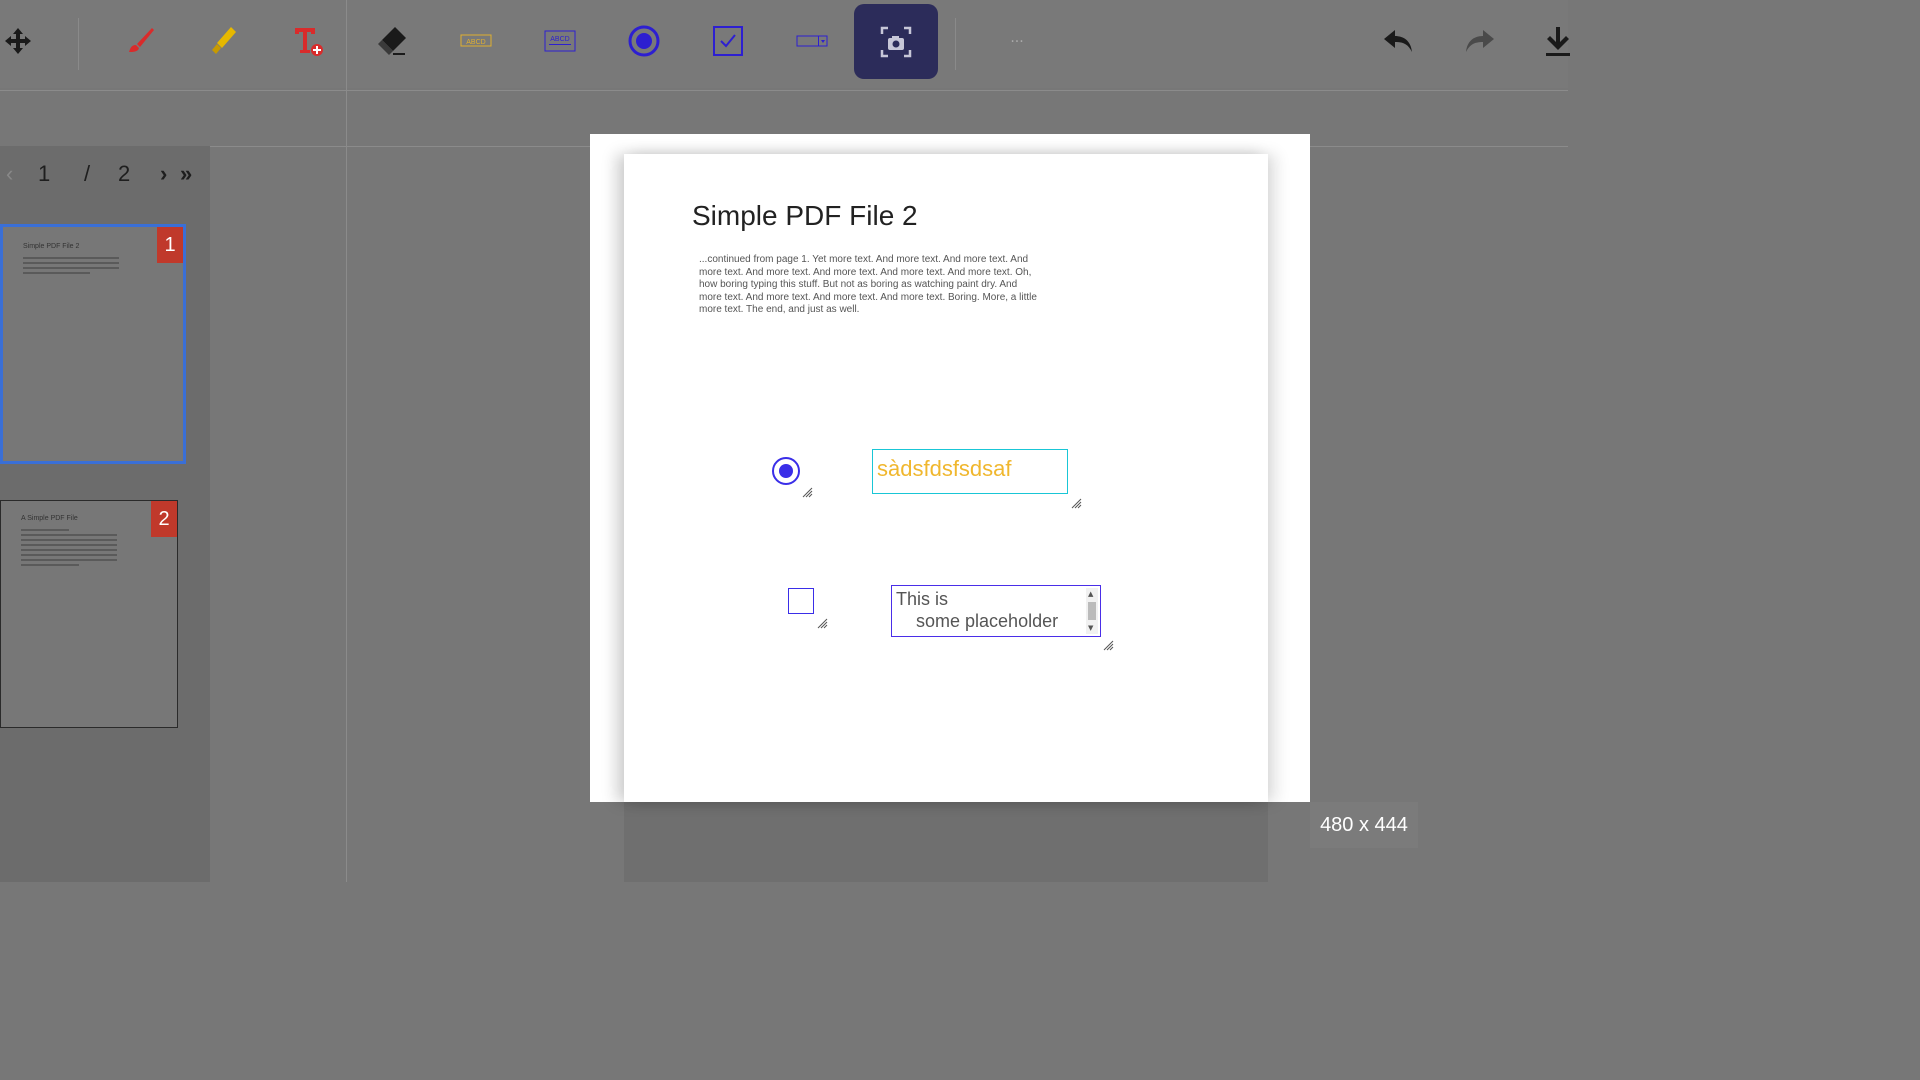 Image resolution: width=1920 pixels, height=1080 pixels. What do you see at coordinates (1364, 825) in the screenshot?
I see `selection-size-badge: 480 x 444` at bounding box center [1364, 825].